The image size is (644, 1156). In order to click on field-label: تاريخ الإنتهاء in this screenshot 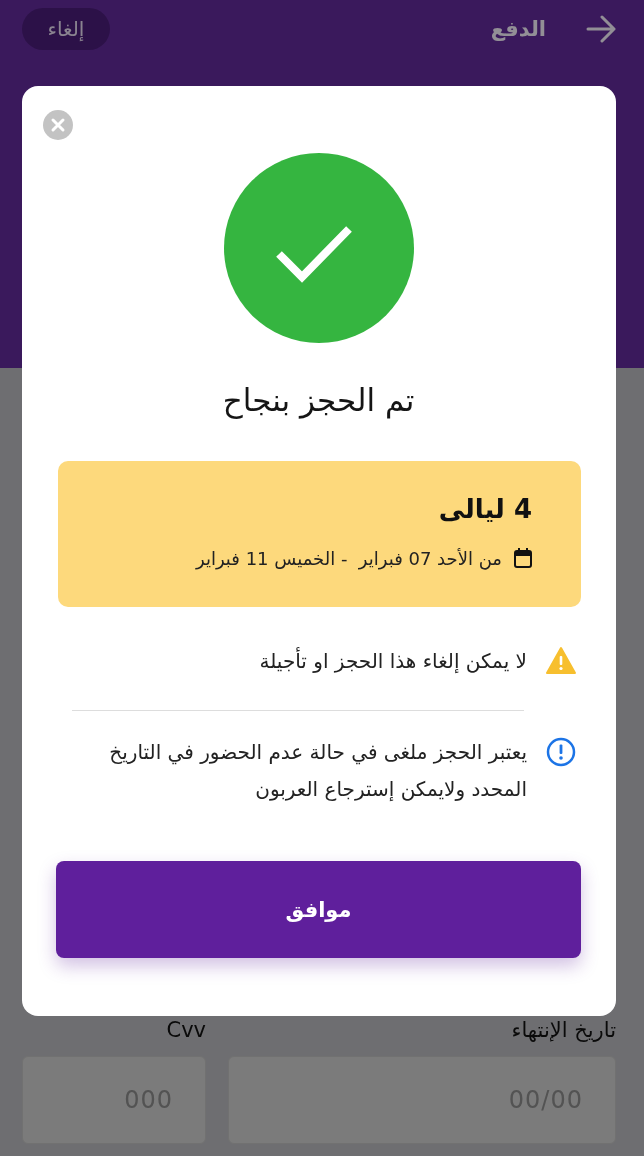, I will do `click(563, 1030)`.